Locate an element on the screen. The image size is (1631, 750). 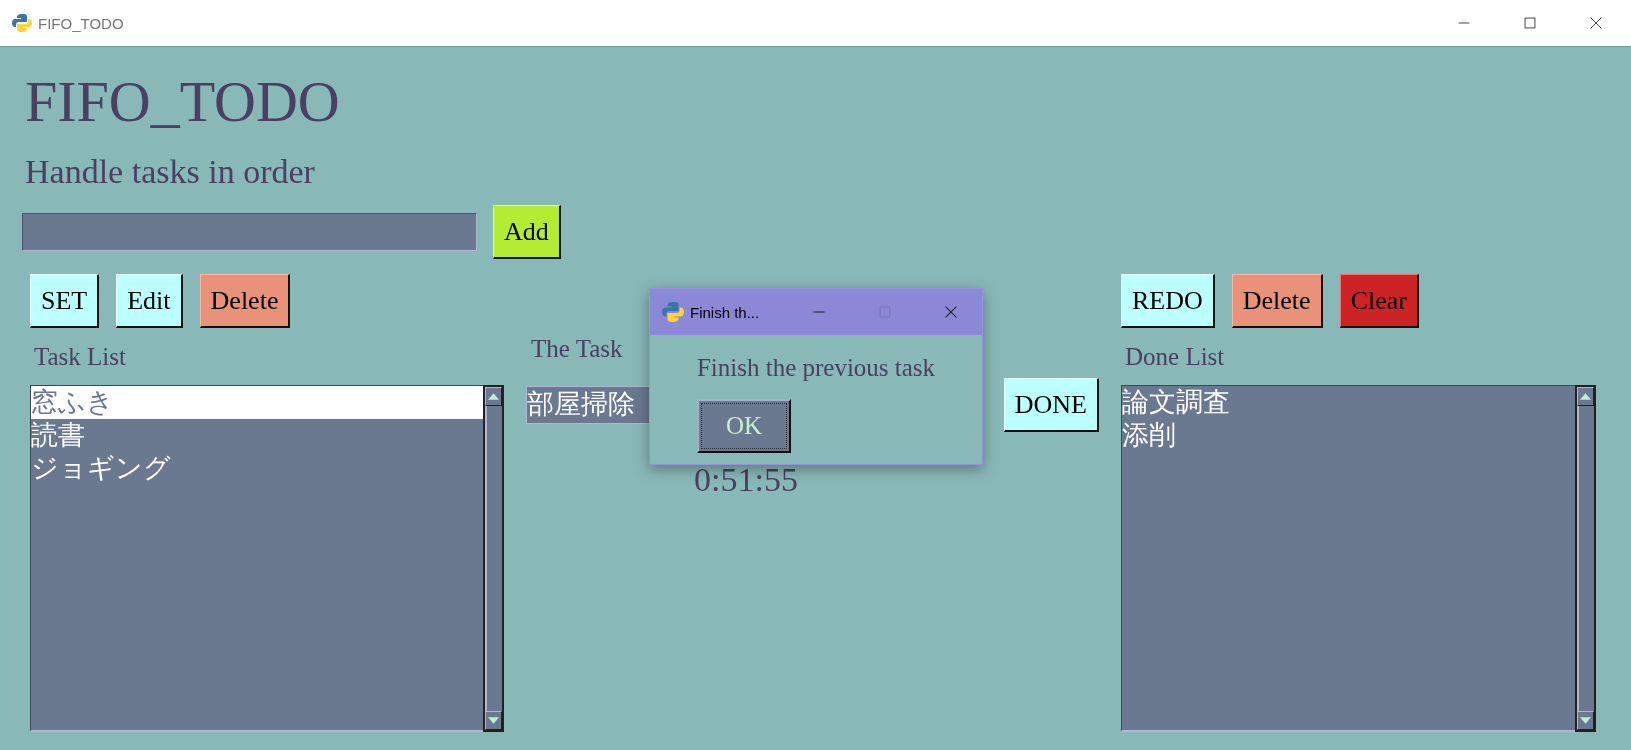
list-item: ジョギング is located at coordinates (257, 468).